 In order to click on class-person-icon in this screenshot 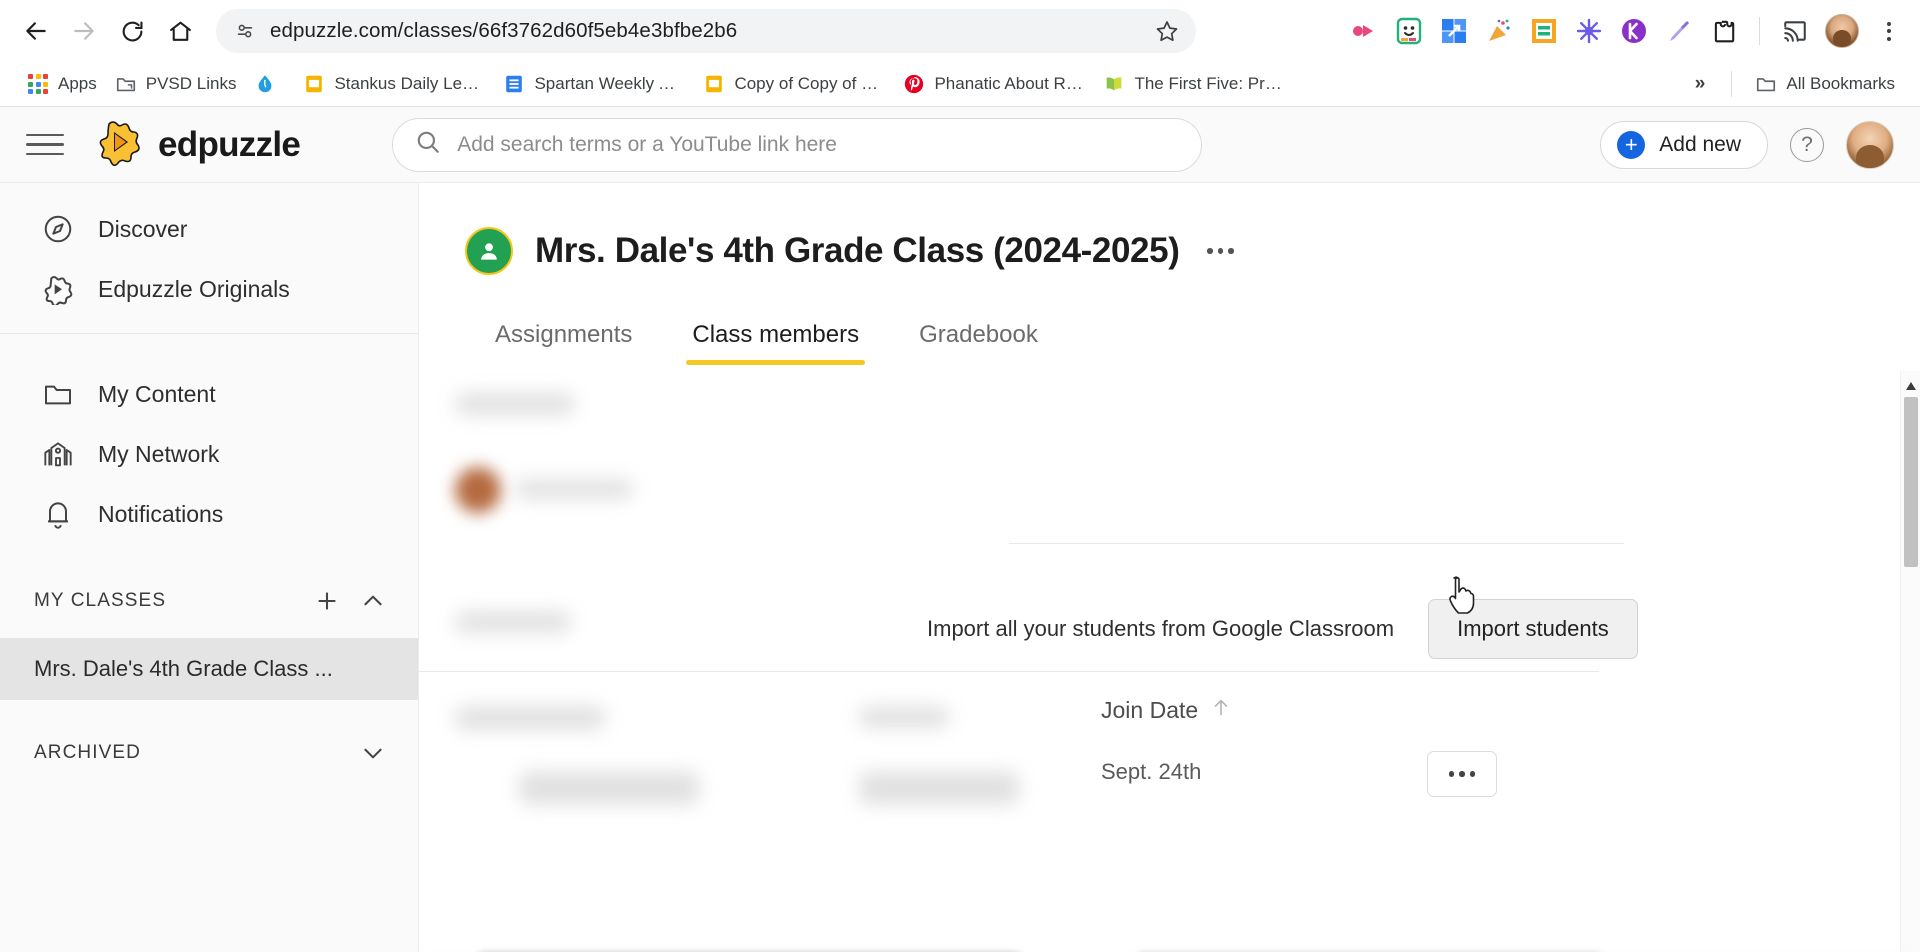, I will do `click(489, 251)`.